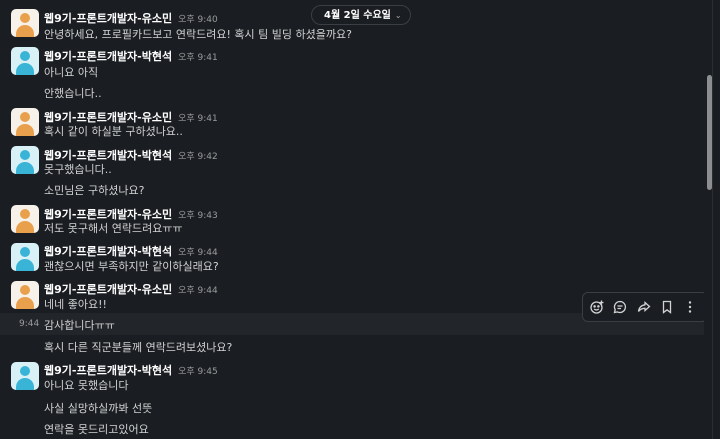  Describe the element at coordinates (352, 124) in the screenshot. I see `message-group: 웹9기-프론트개발자-유소민 오후 9:41 혹시 같이 하실분 구하셨나요..` at that location.